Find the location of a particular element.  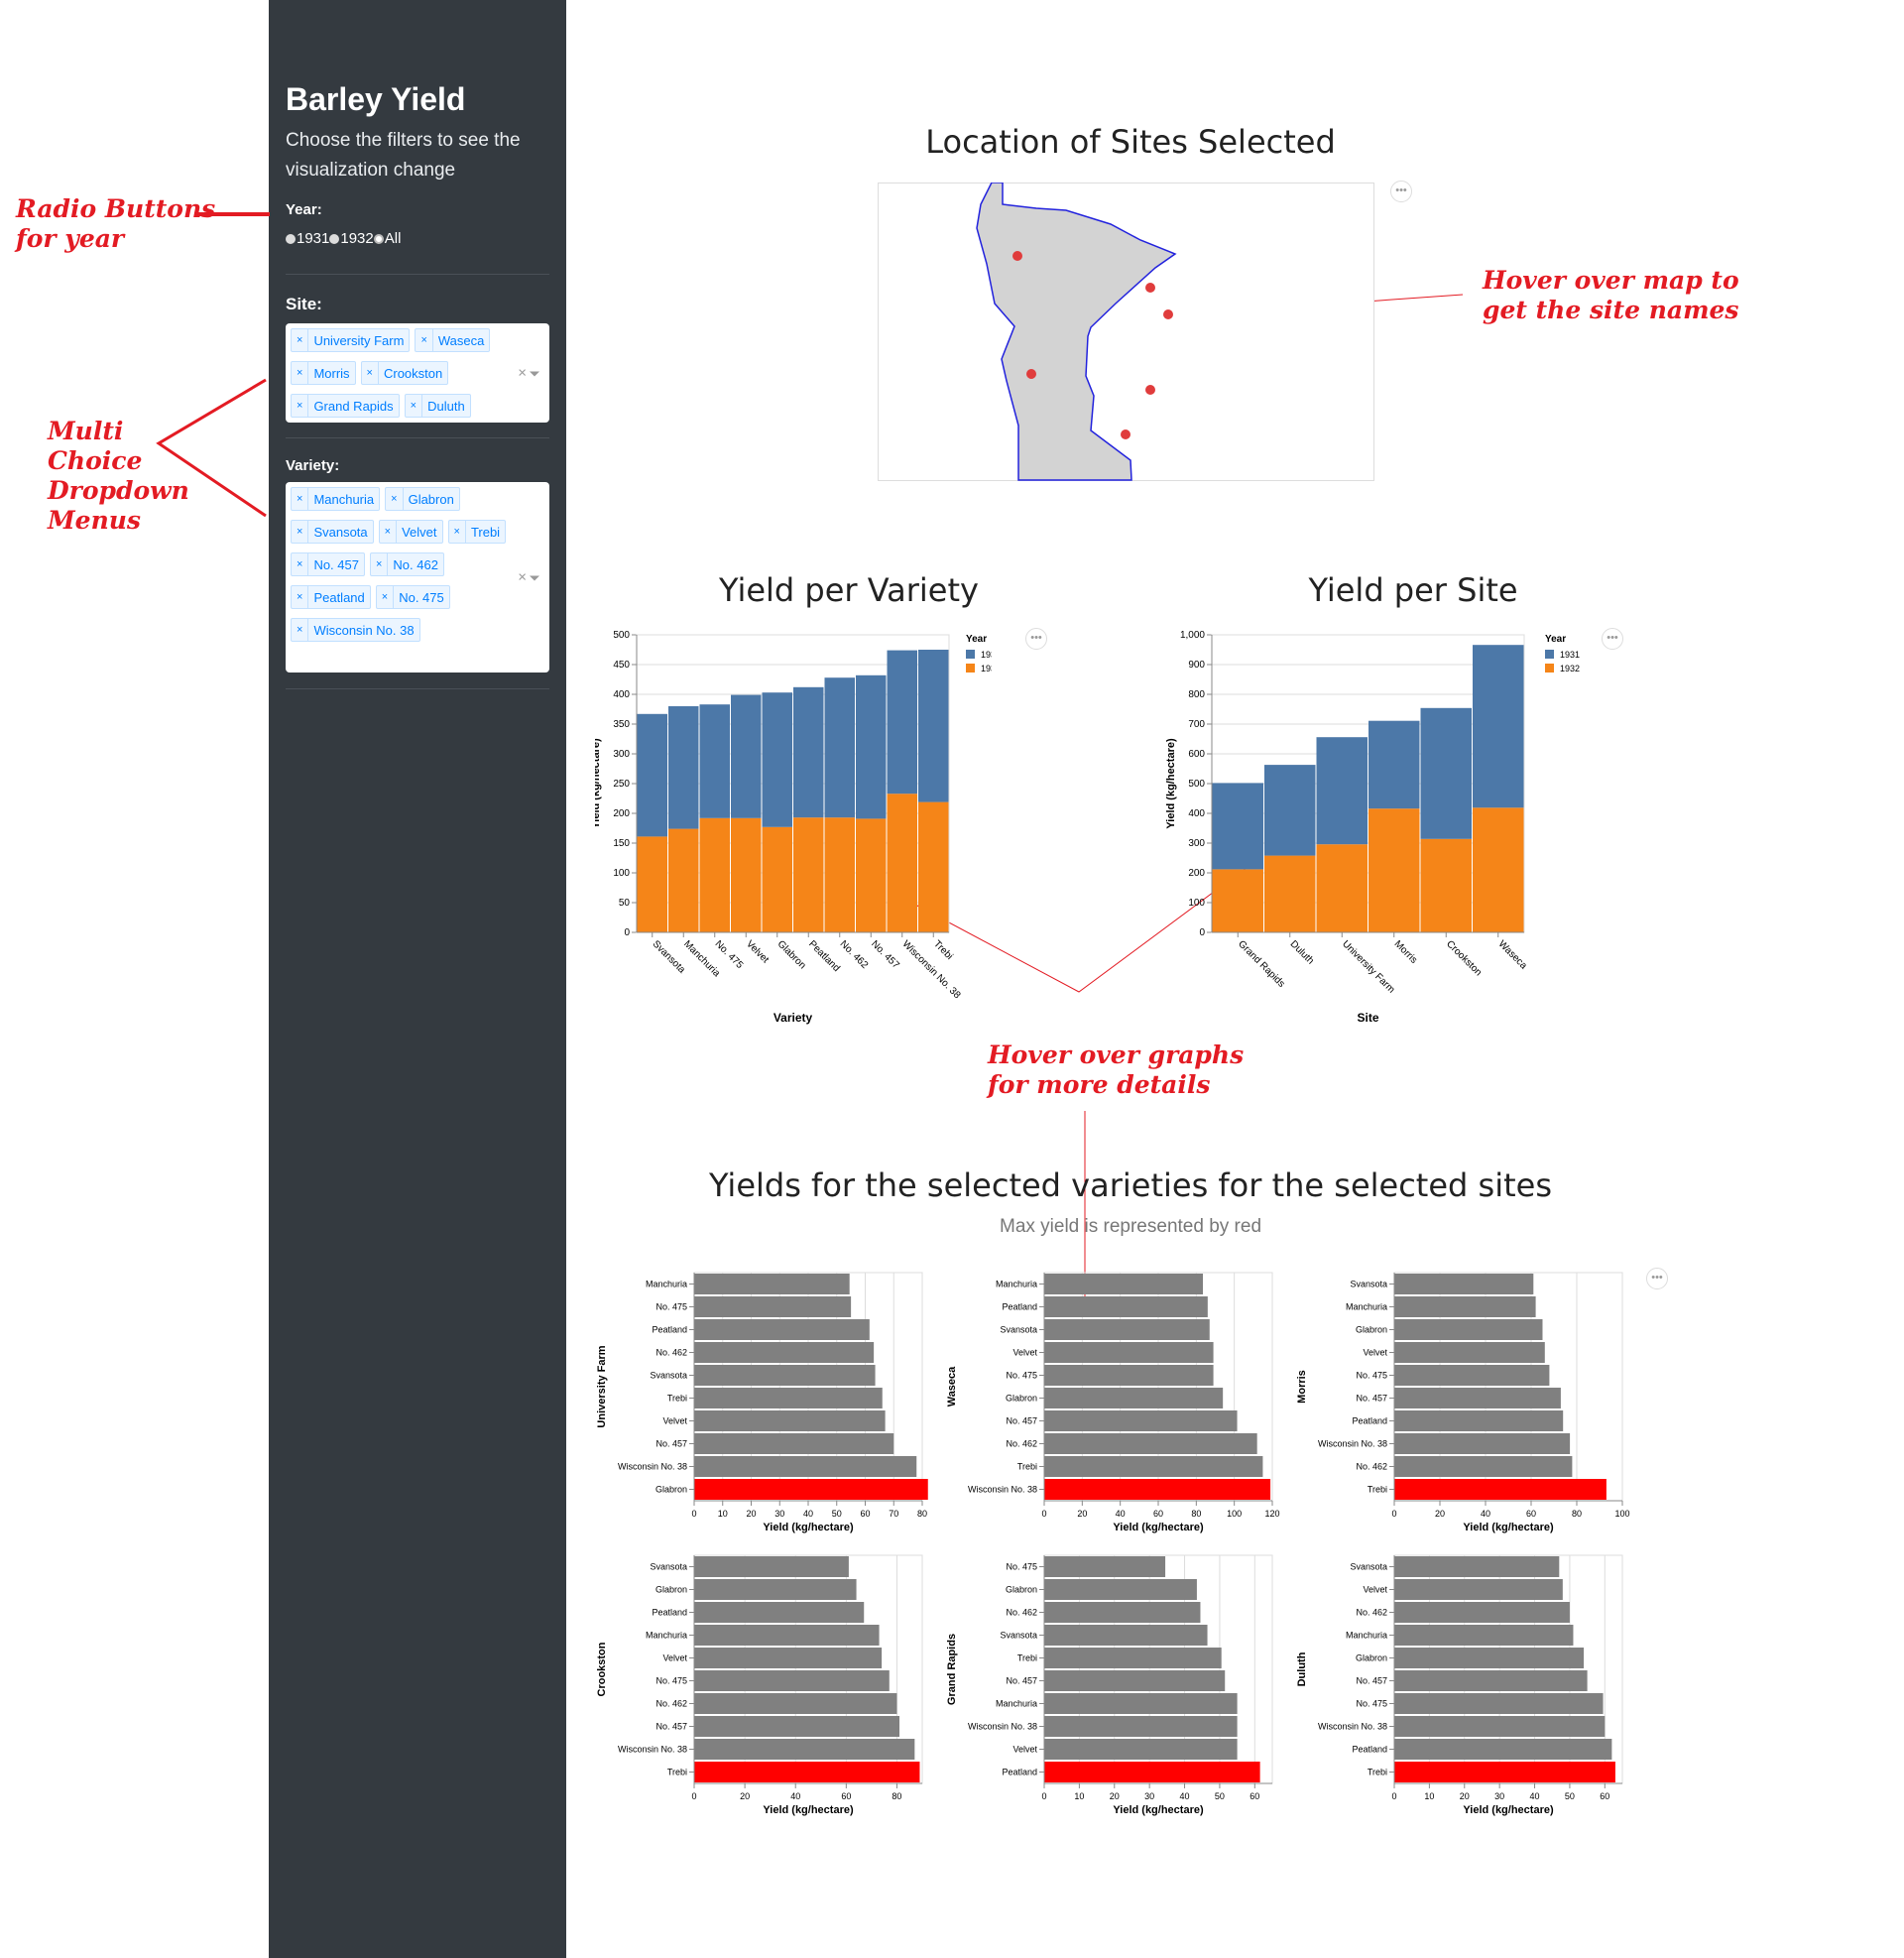

y-tick-label: 600 is located at coordinates (1196, 755).